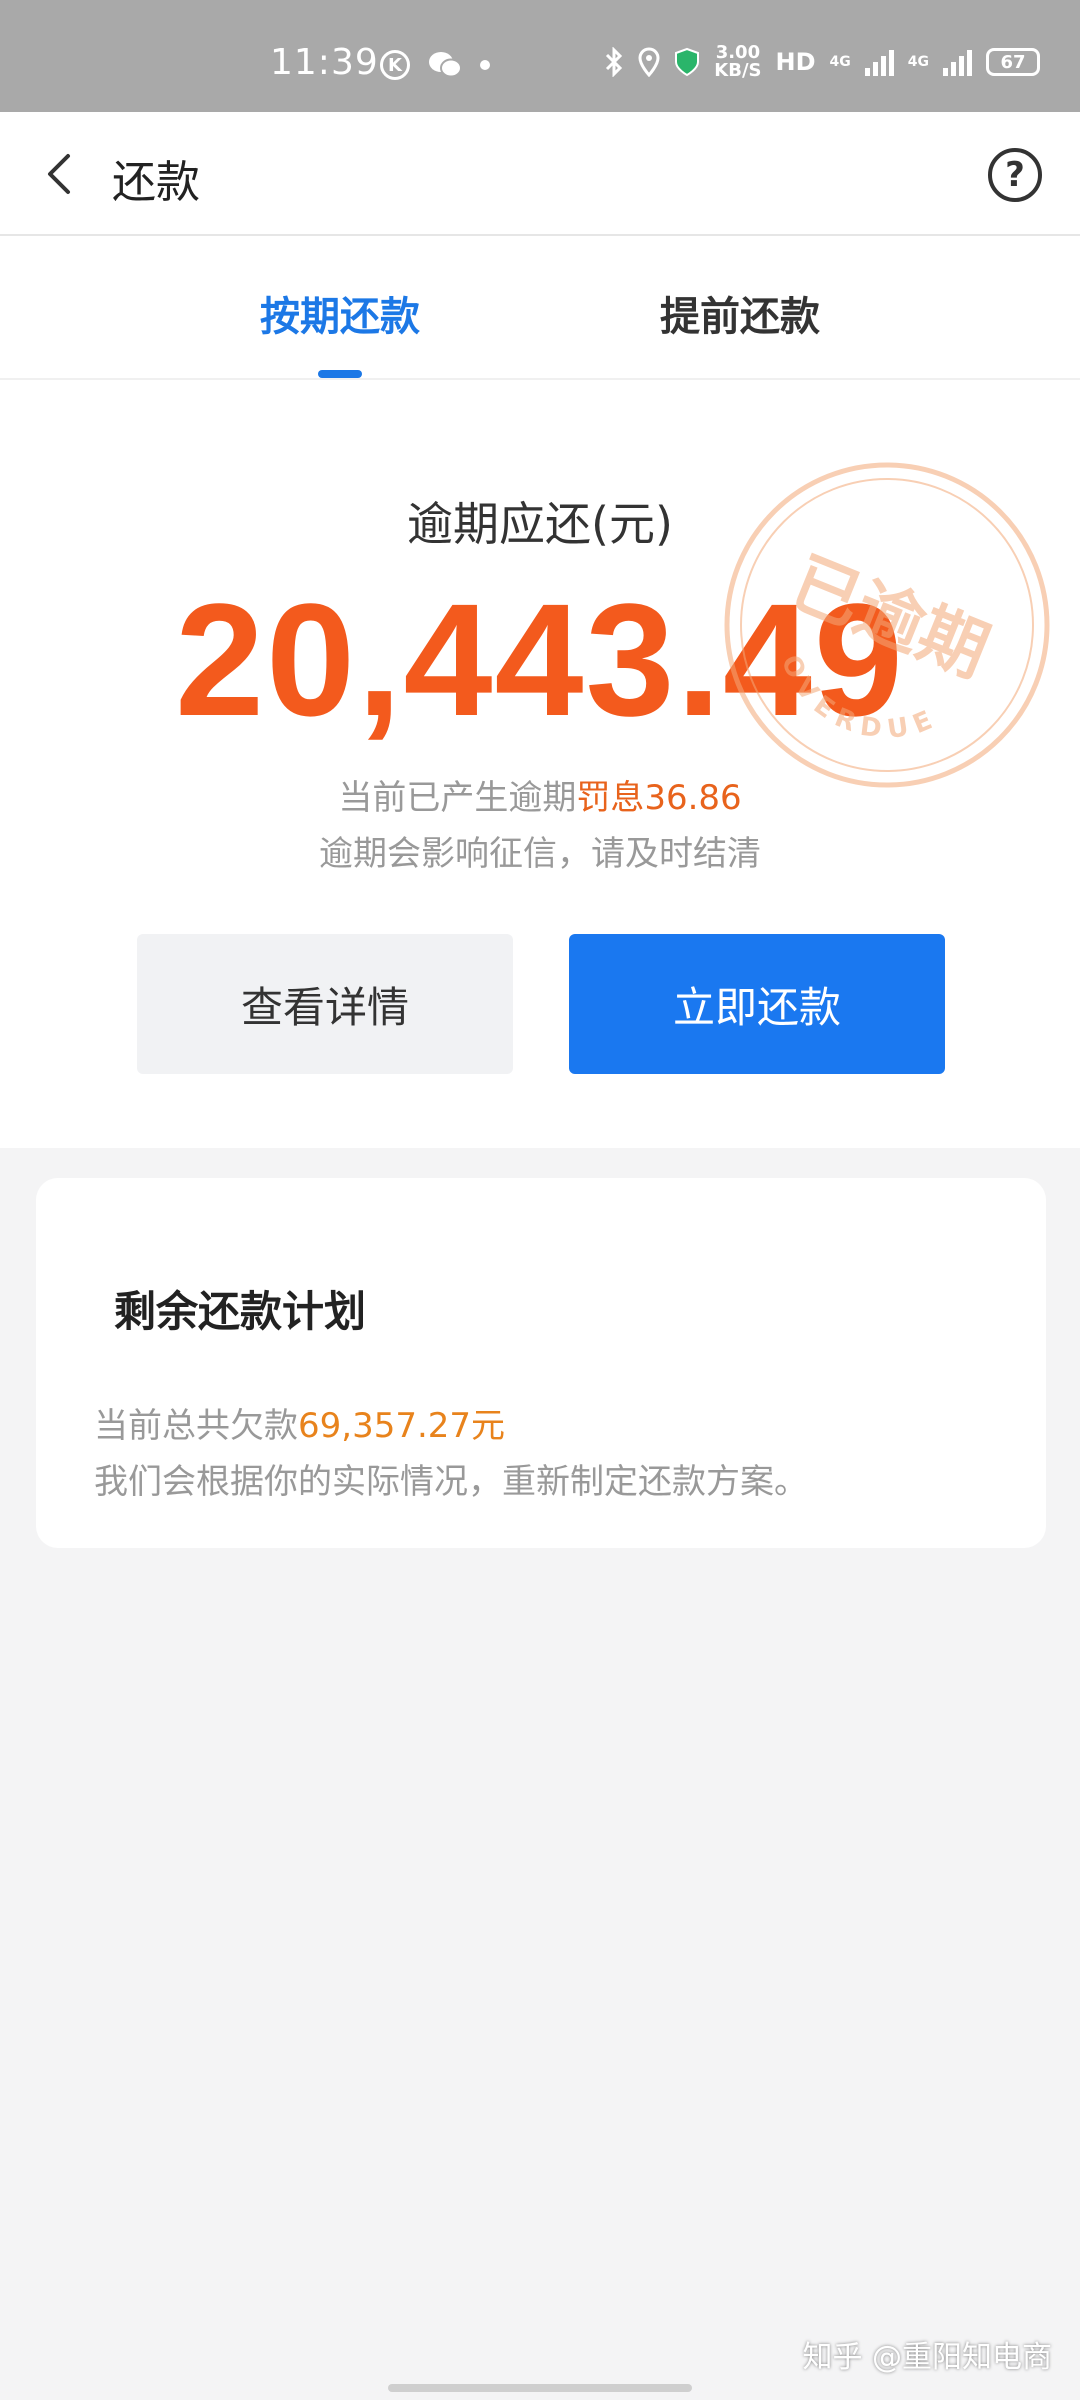  Describe the element at coordinates (659, 798) in the screenshot. I see `penalty-value: 罚息36.86` at that location.